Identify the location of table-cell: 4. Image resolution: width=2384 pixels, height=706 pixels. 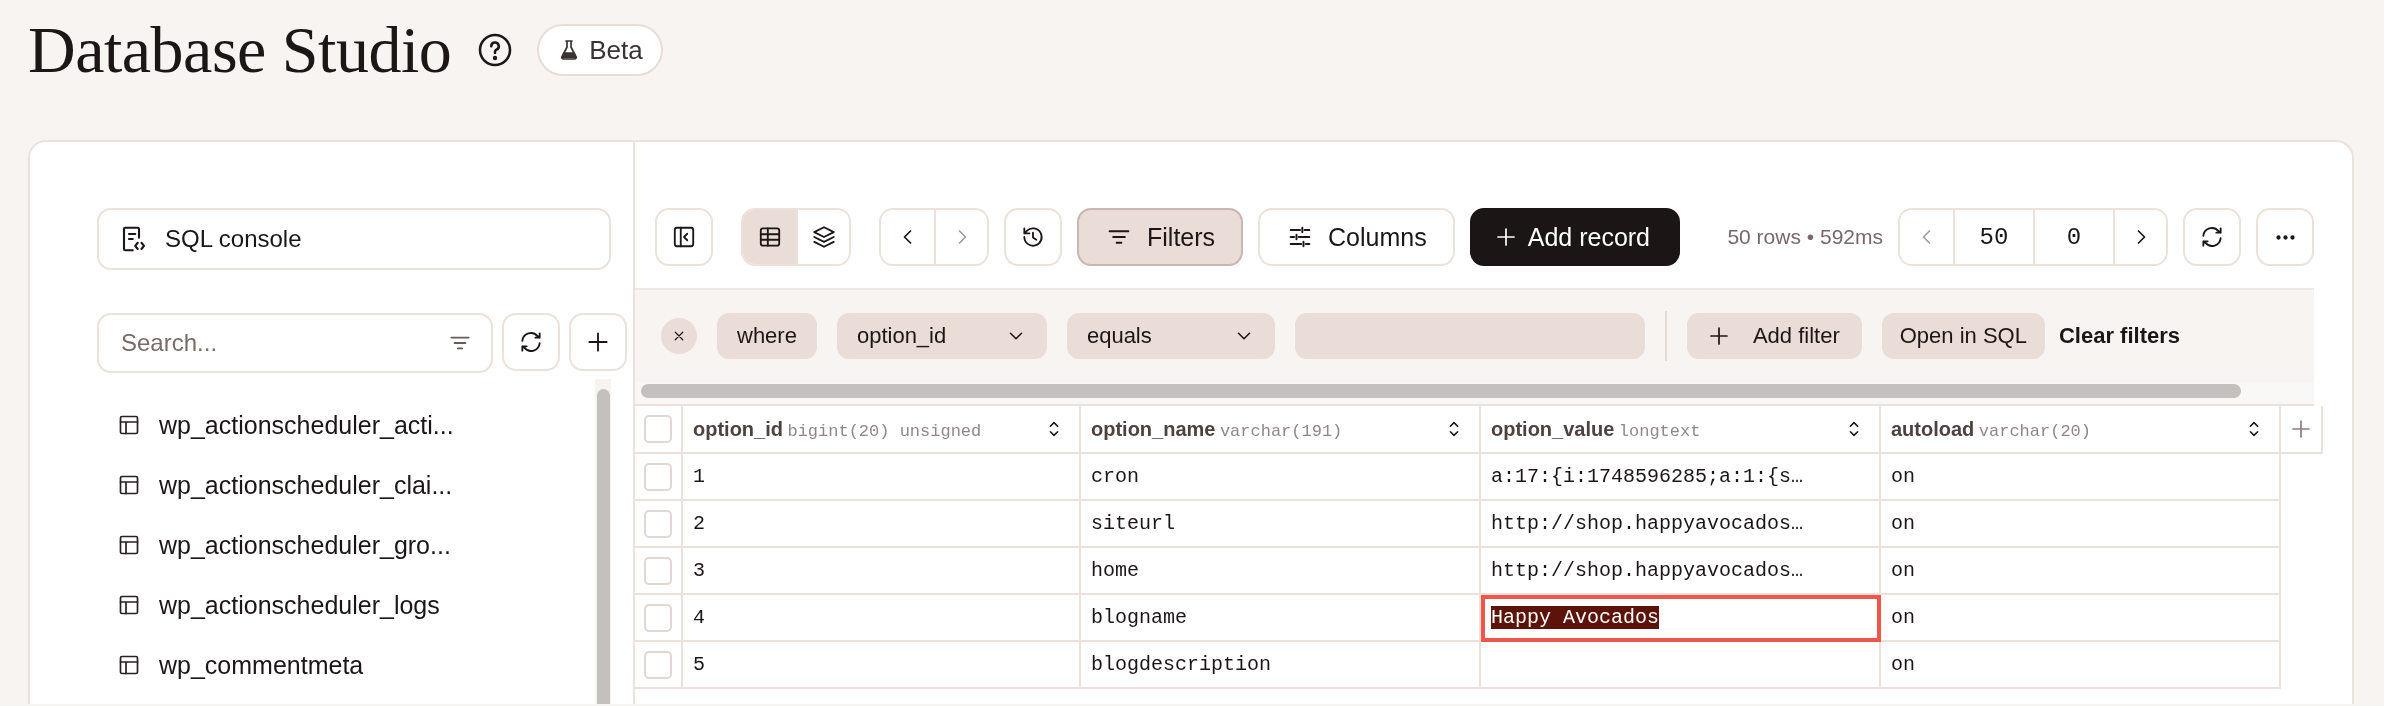
(882, 618).